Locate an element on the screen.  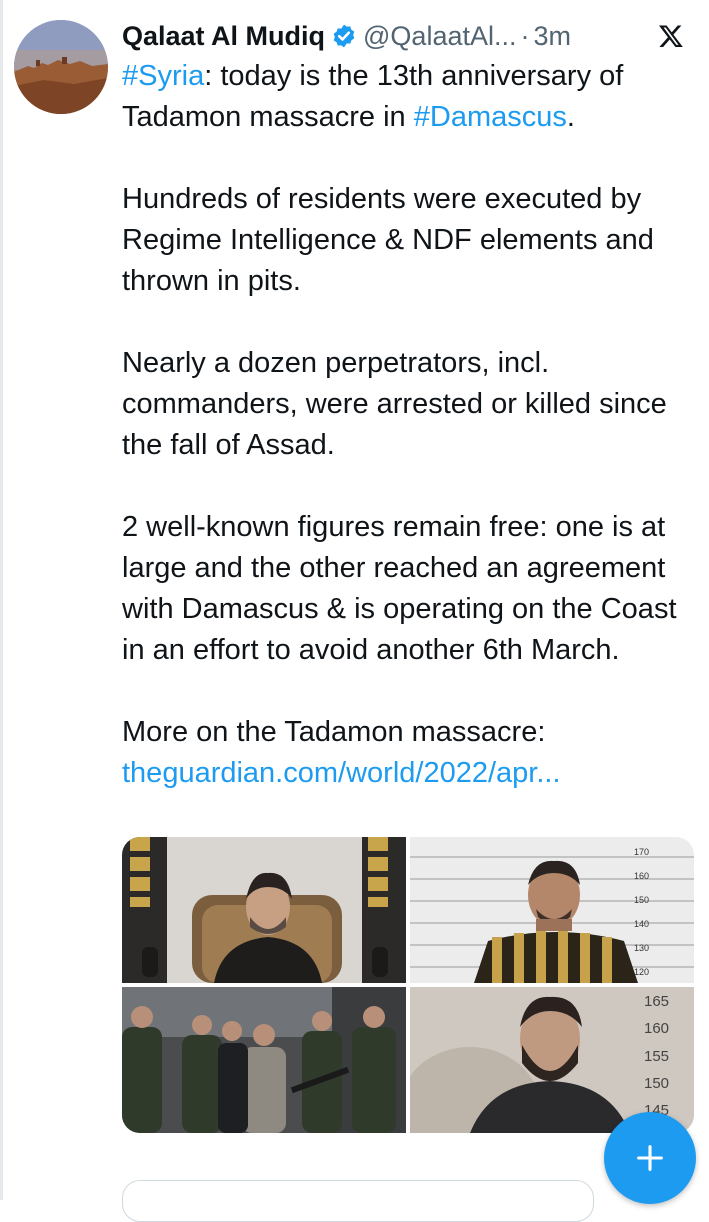
compose-button is located at coordinates (650, 1158).